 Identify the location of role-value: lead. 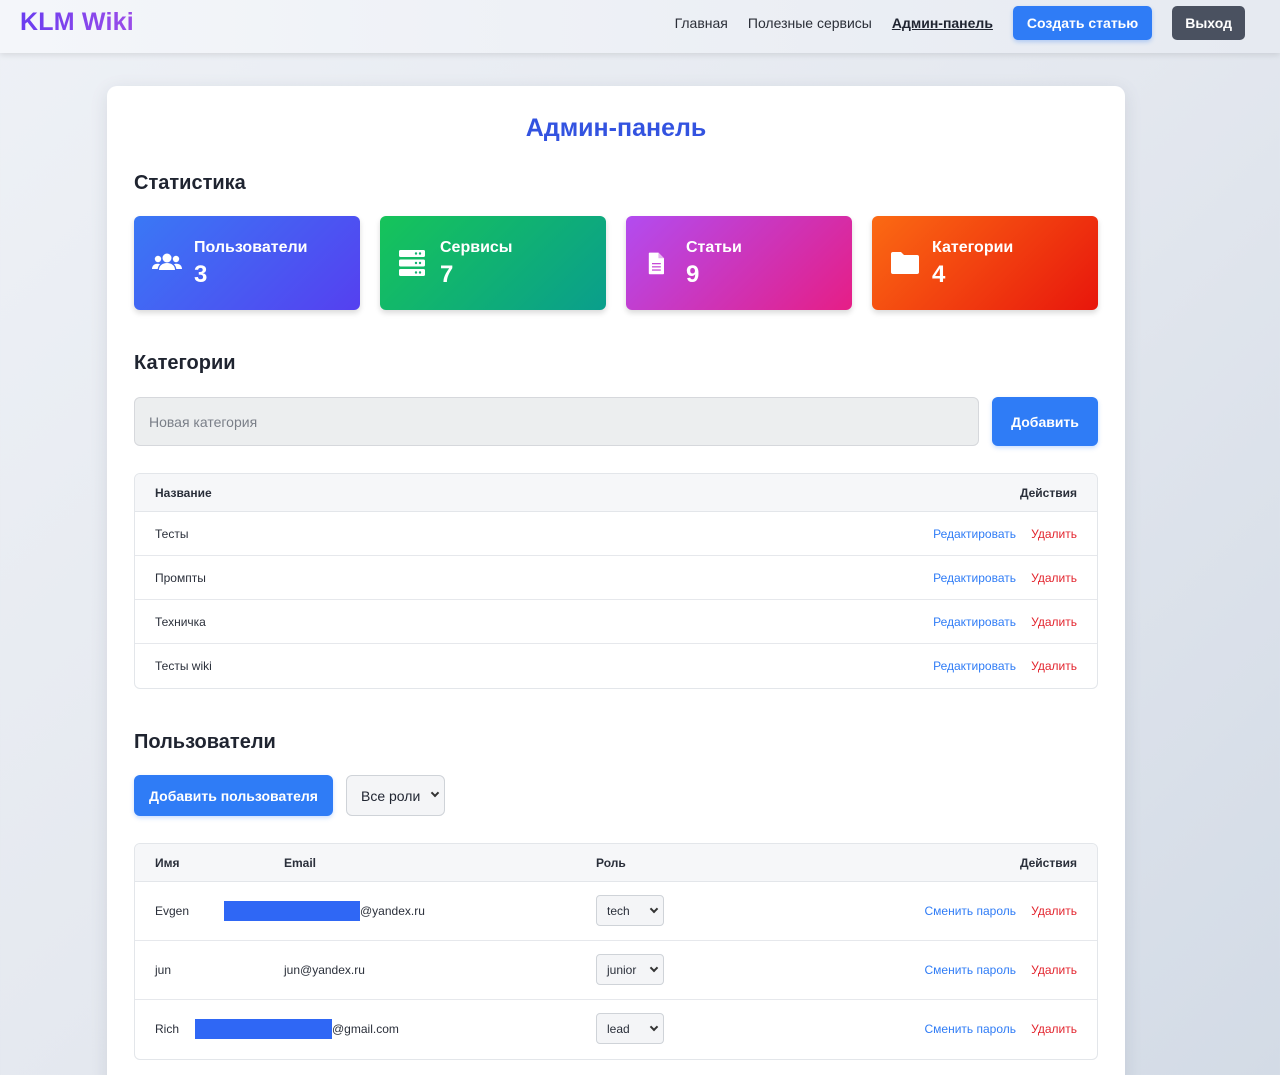
(618, 1028).